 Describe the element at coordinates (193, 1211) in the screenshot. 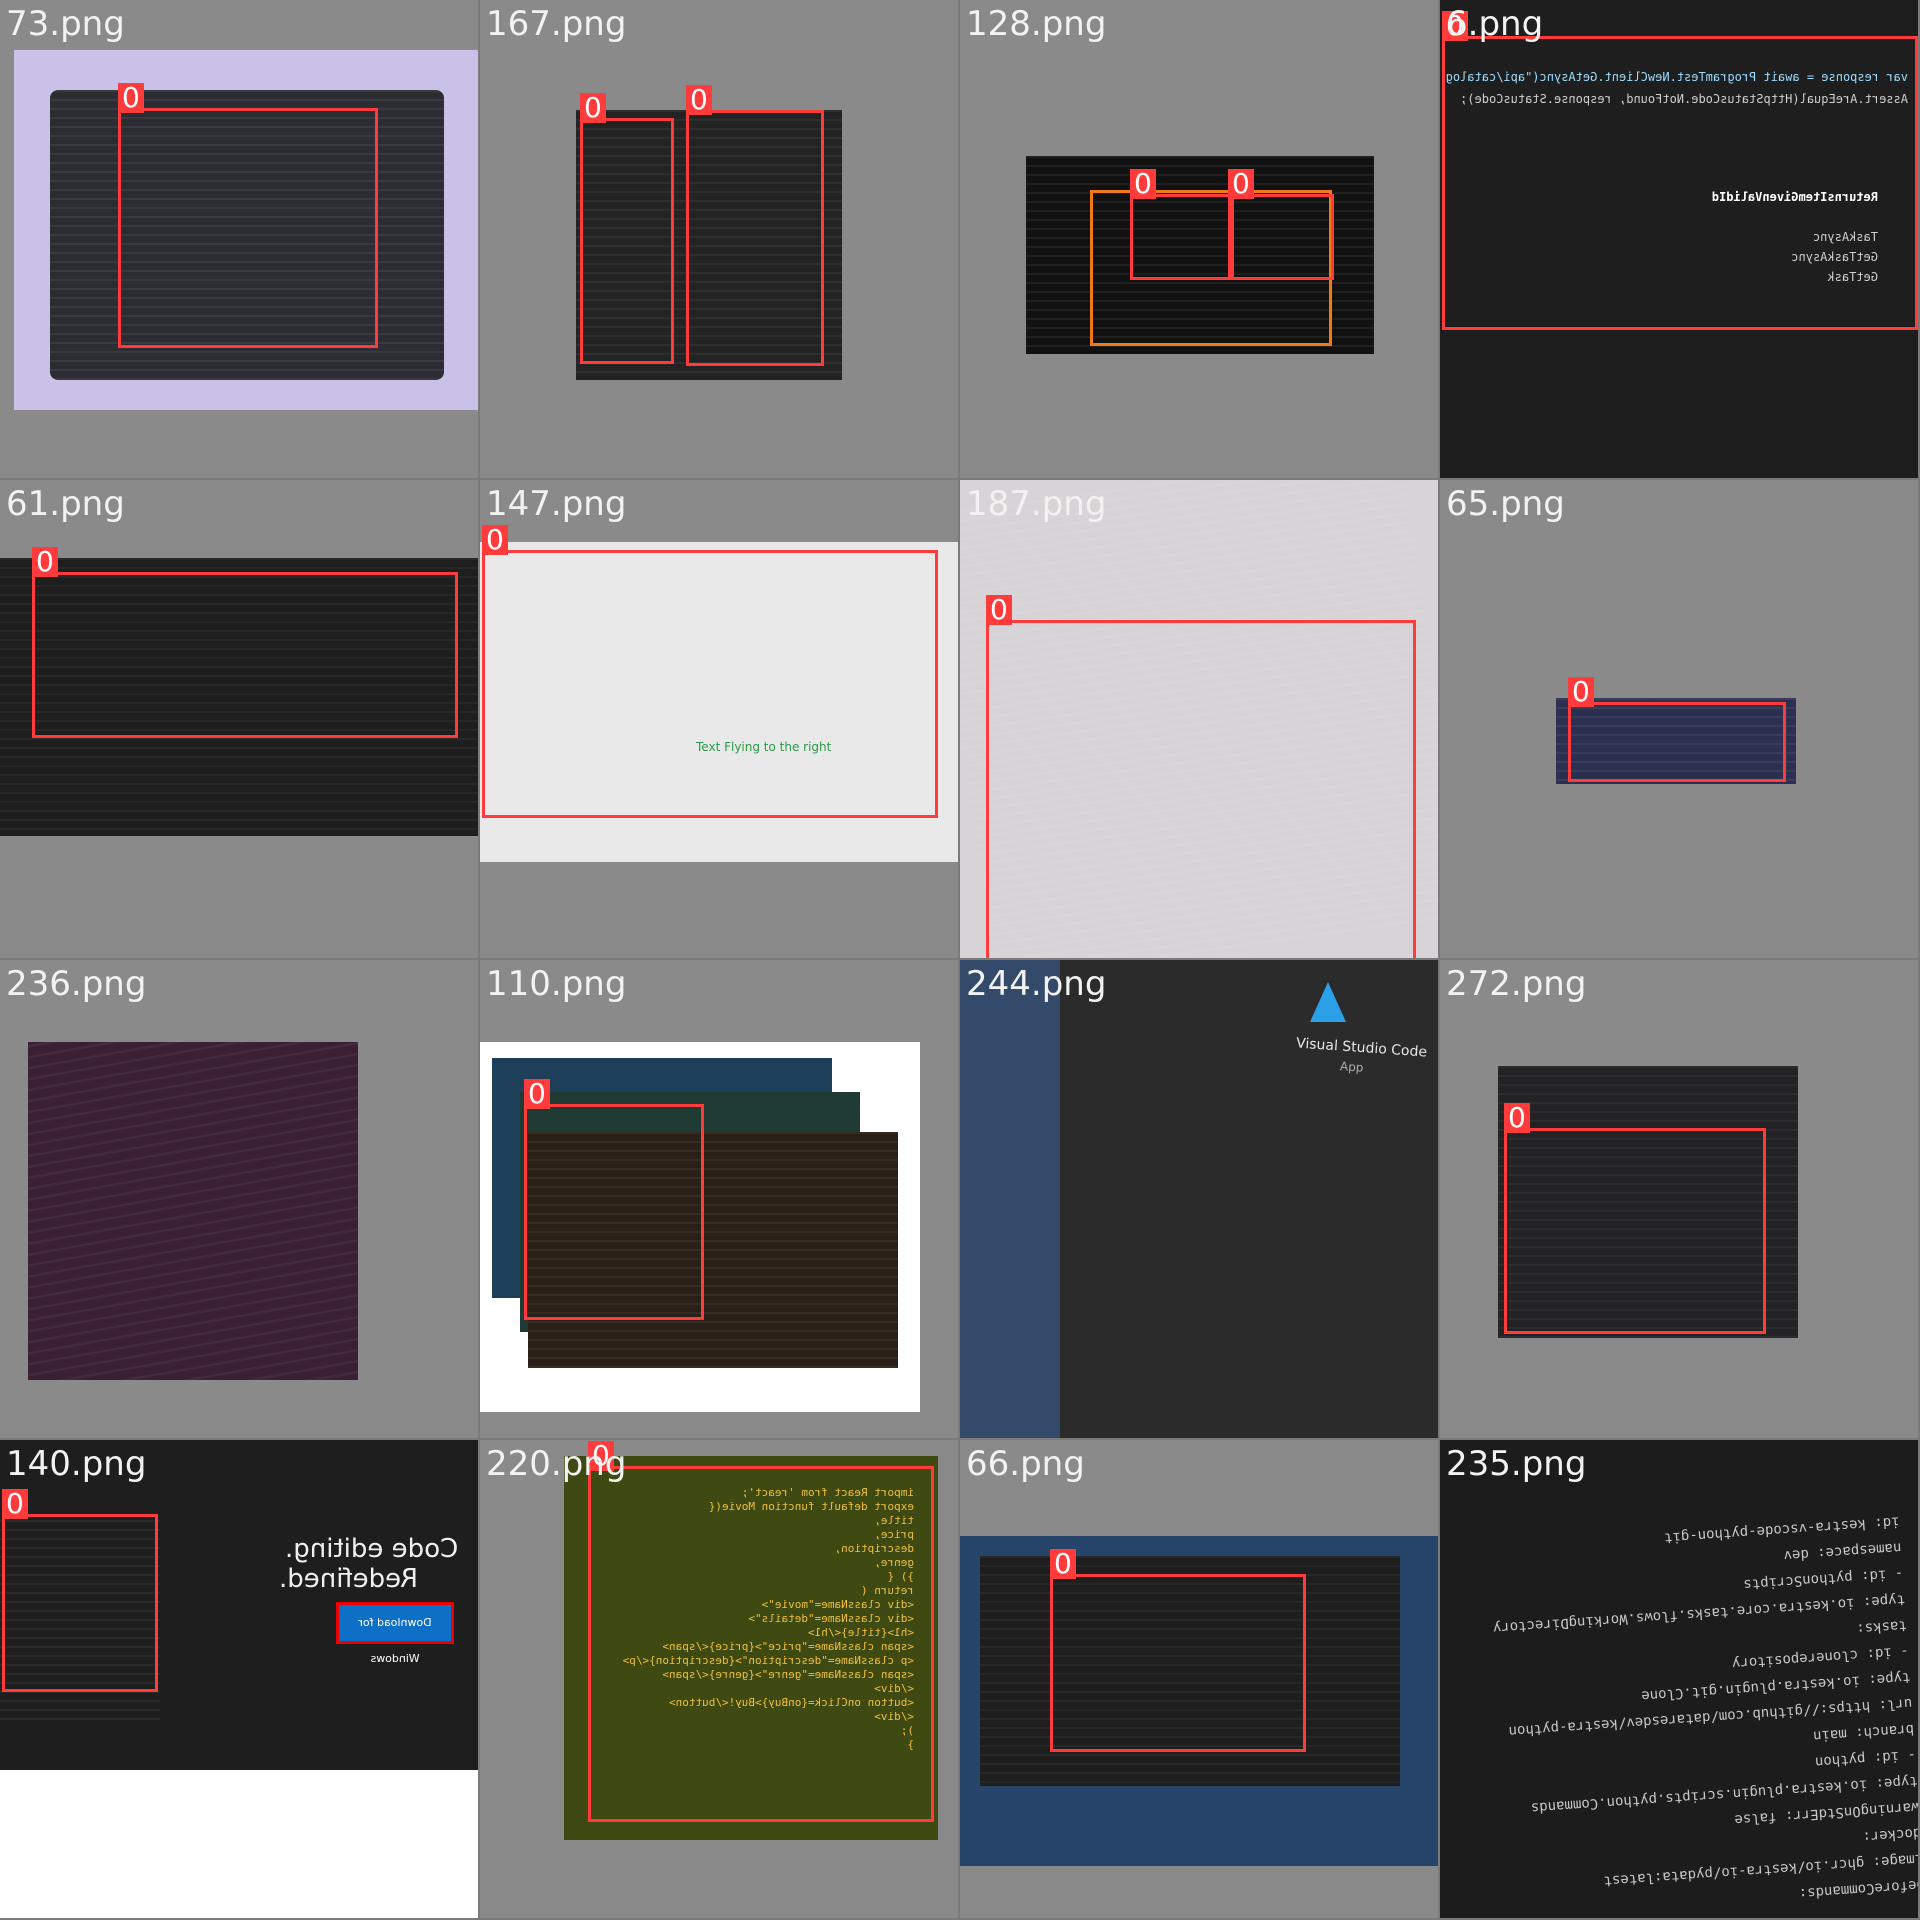

I see `screenshot` at that location.